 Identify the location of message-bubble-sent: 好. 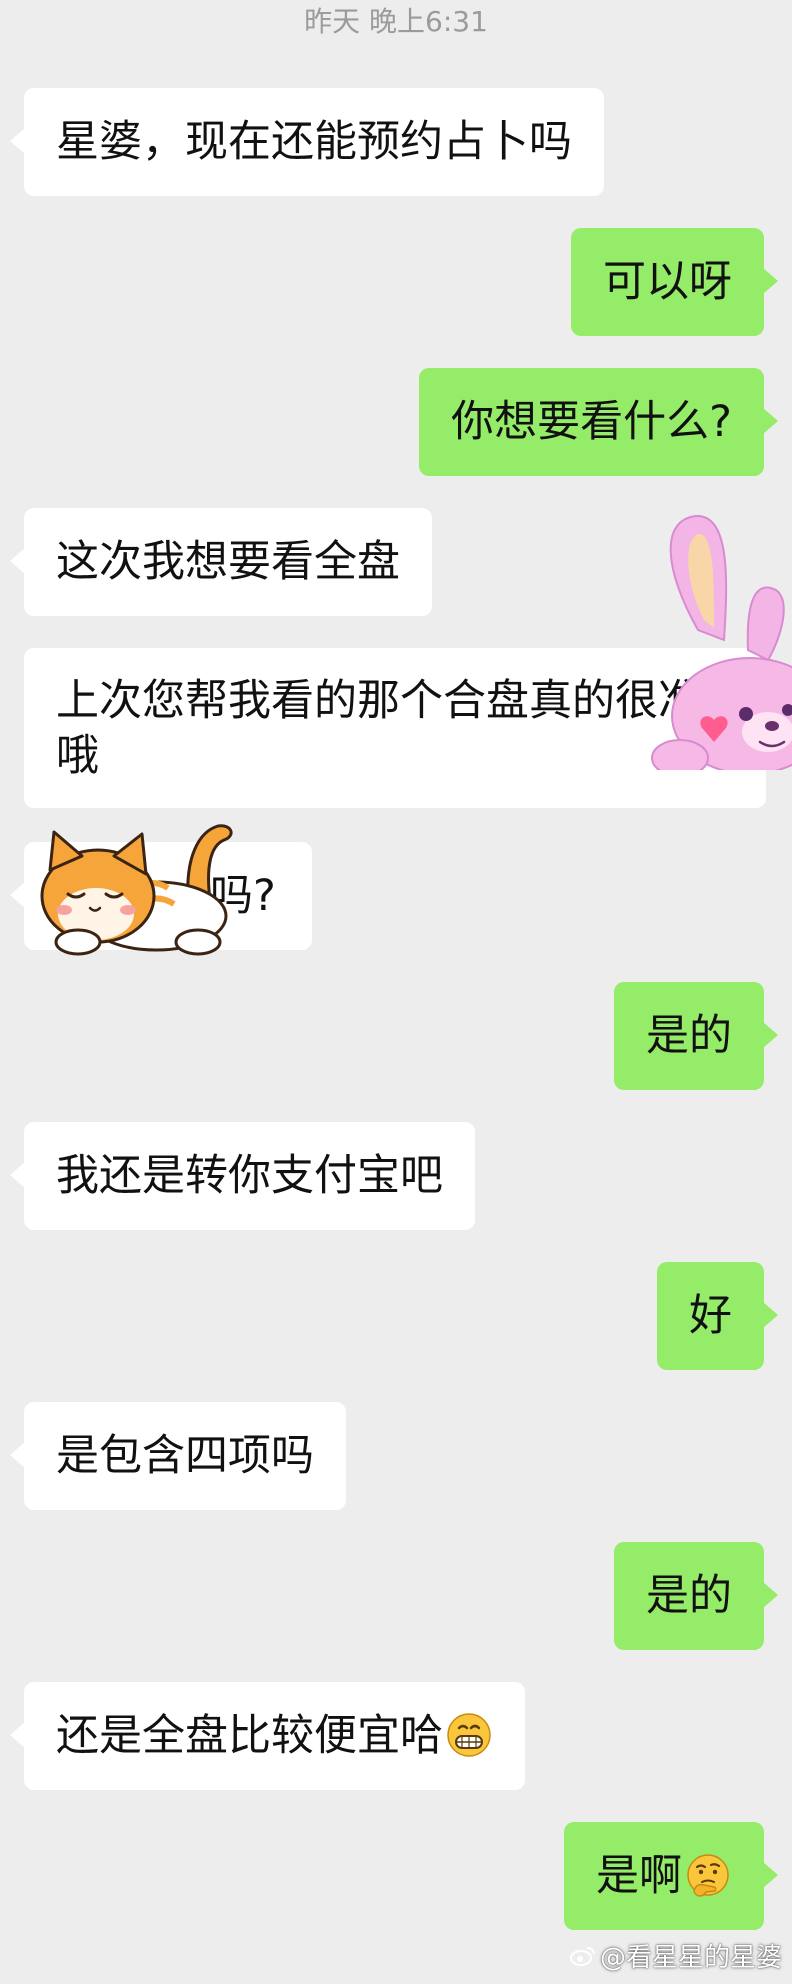
(717, 1316).